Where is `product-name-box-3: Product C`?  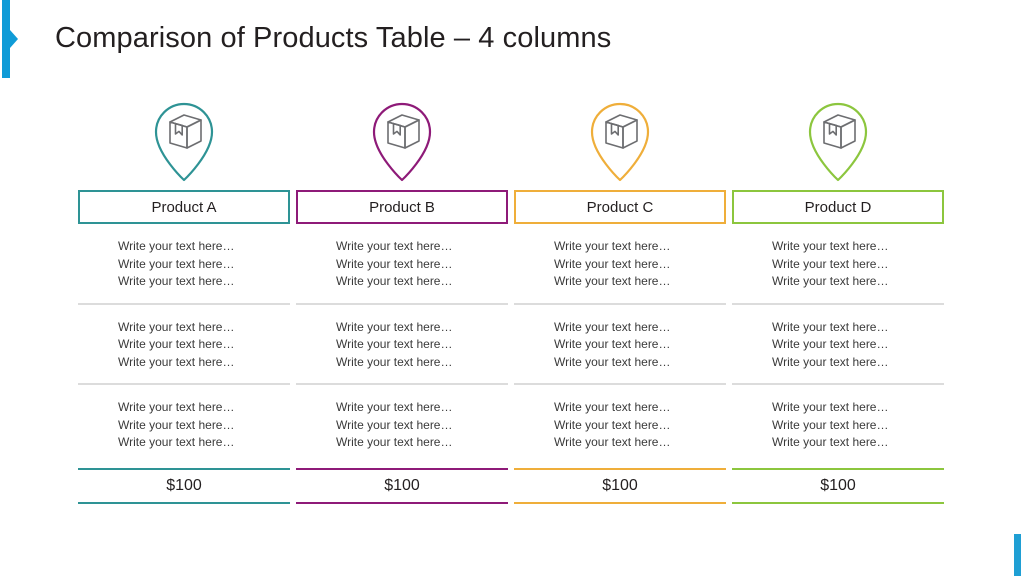 product-name-box-3: Product C is located at coordinates (620, 207).